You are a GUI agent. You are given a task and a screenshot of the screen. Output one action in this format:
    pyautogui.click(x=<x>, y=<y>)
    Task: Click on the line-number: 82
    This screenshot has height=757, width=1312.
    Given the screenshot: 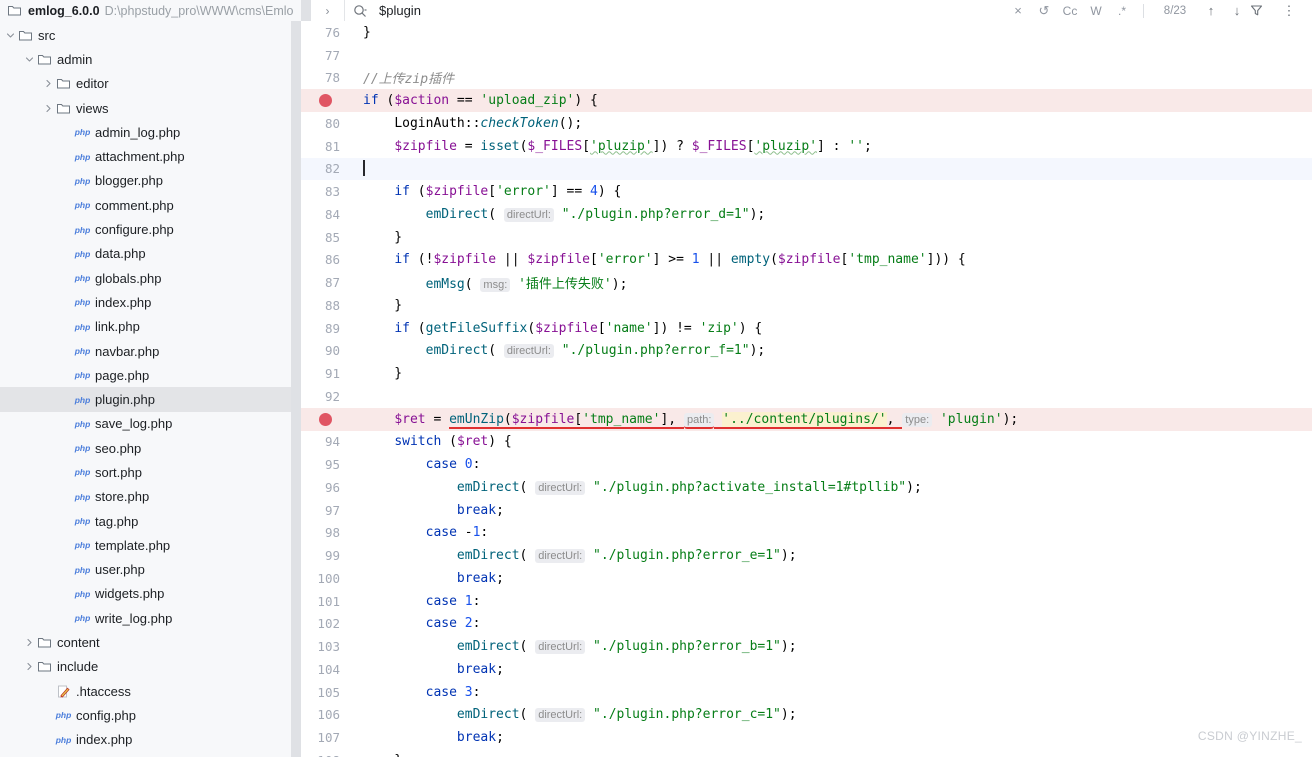 What is the action you would take?
    pyautogui.click(x=325, y=168)
    